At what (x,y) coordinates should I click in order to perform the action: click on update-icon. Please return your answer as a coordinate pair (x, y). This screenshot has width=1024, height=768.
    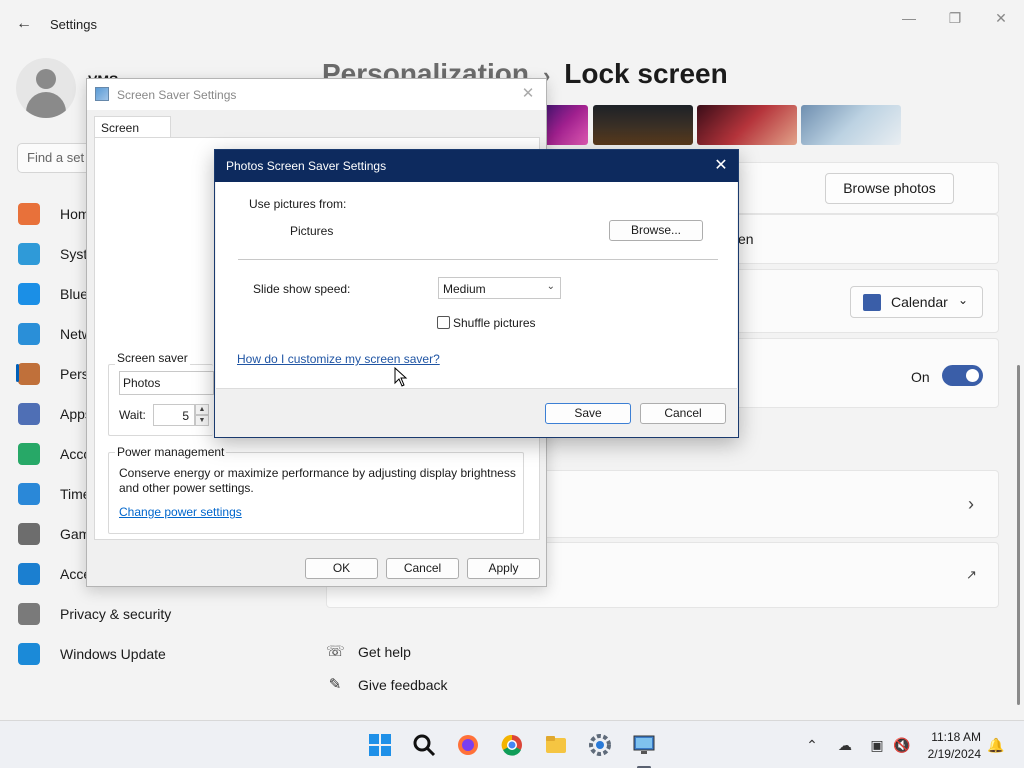
    Looking at the image, I should click on (29, 654).